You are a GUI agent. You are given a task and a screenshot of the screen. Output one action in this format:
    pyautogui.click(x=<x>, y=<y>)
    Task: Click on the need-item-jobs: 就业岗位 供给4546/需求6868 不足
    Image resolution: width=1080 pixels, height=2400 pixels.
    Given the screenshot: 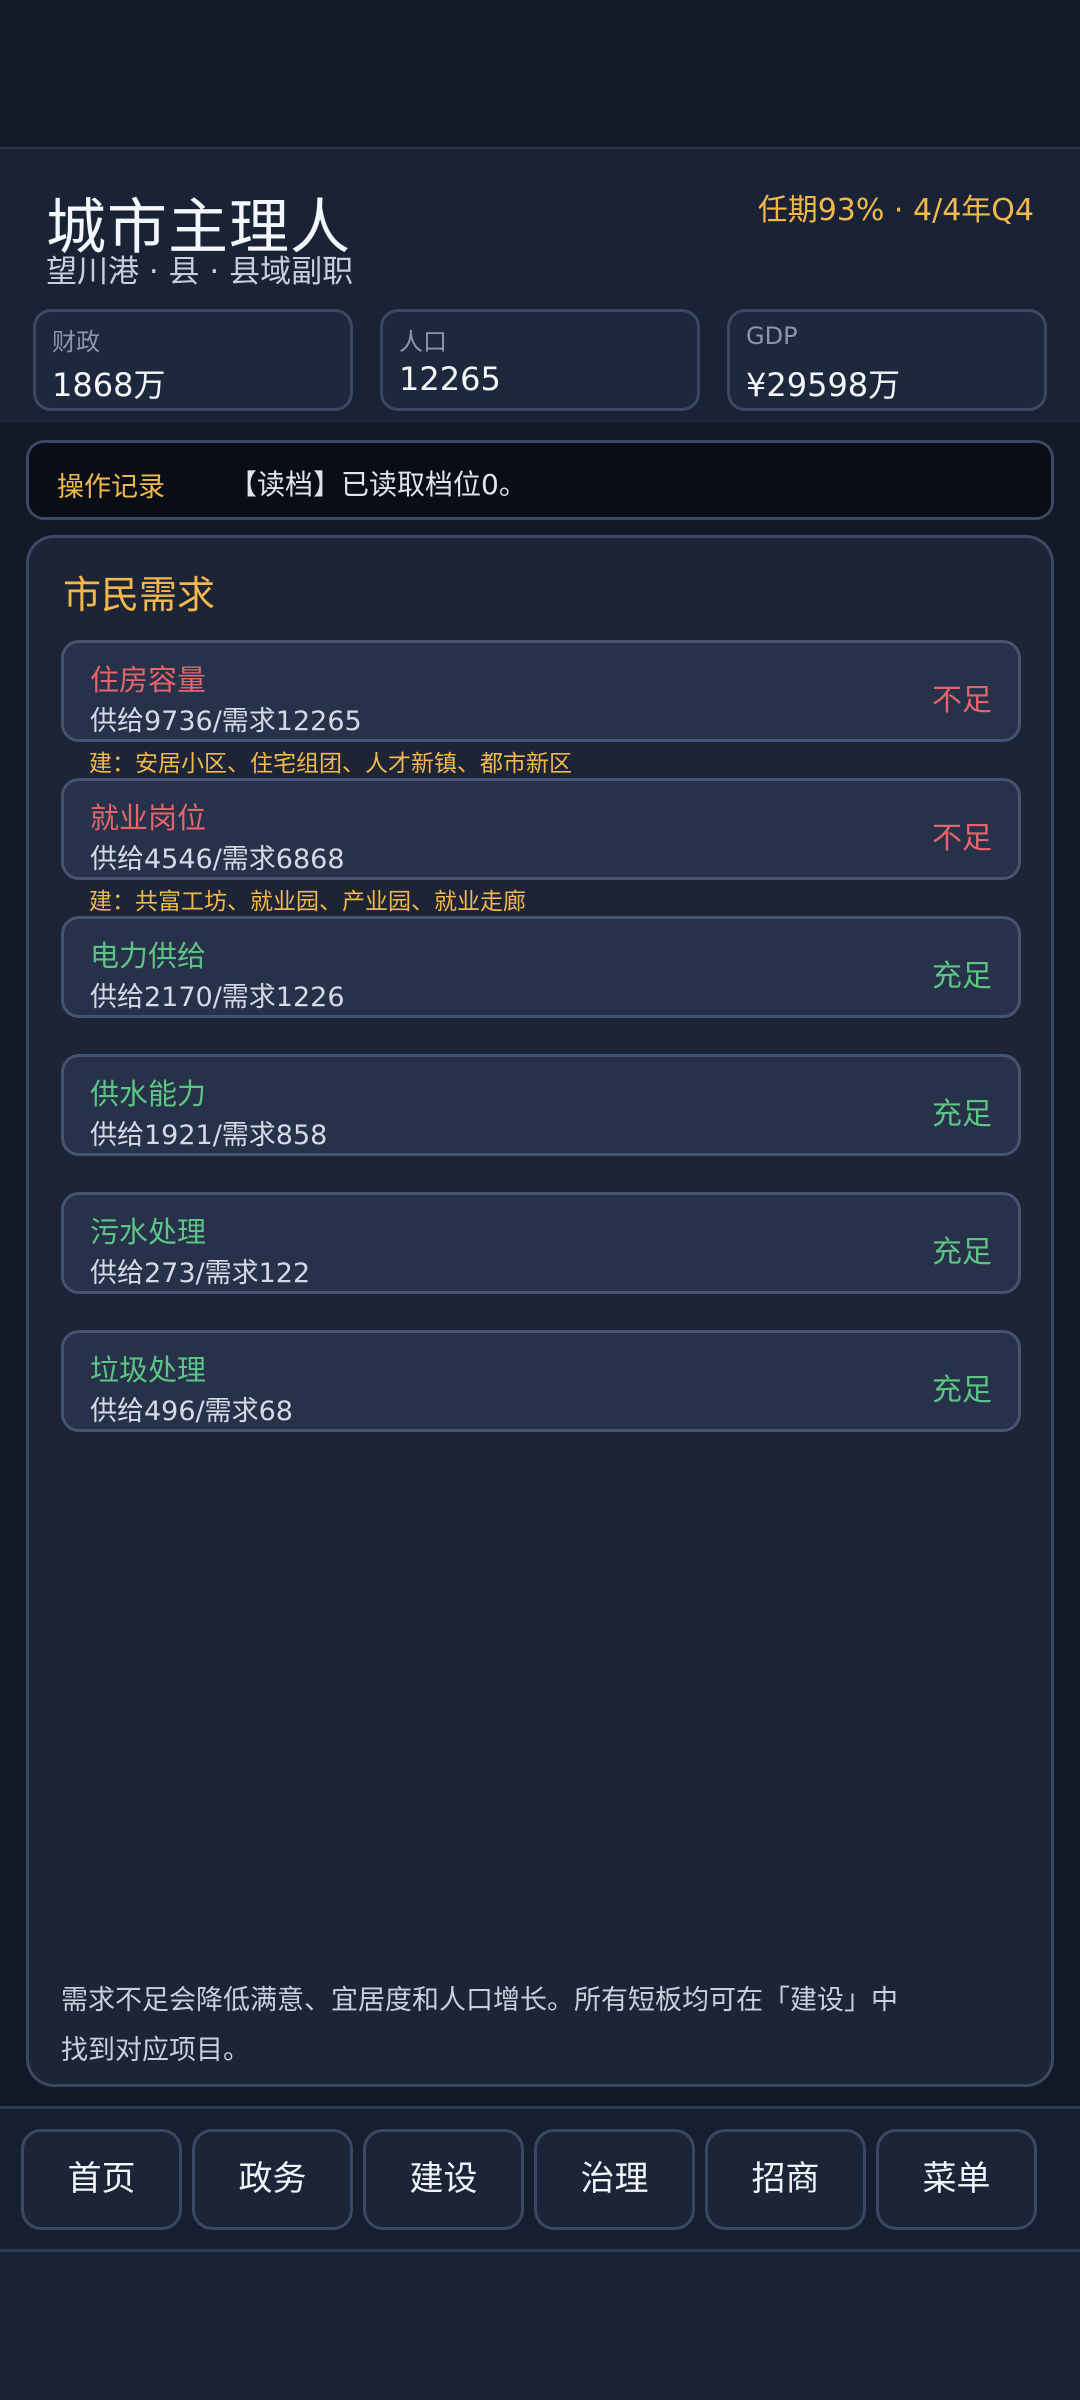 What is the action you would take?
    pyautogui.click(x=541, y=829)
    